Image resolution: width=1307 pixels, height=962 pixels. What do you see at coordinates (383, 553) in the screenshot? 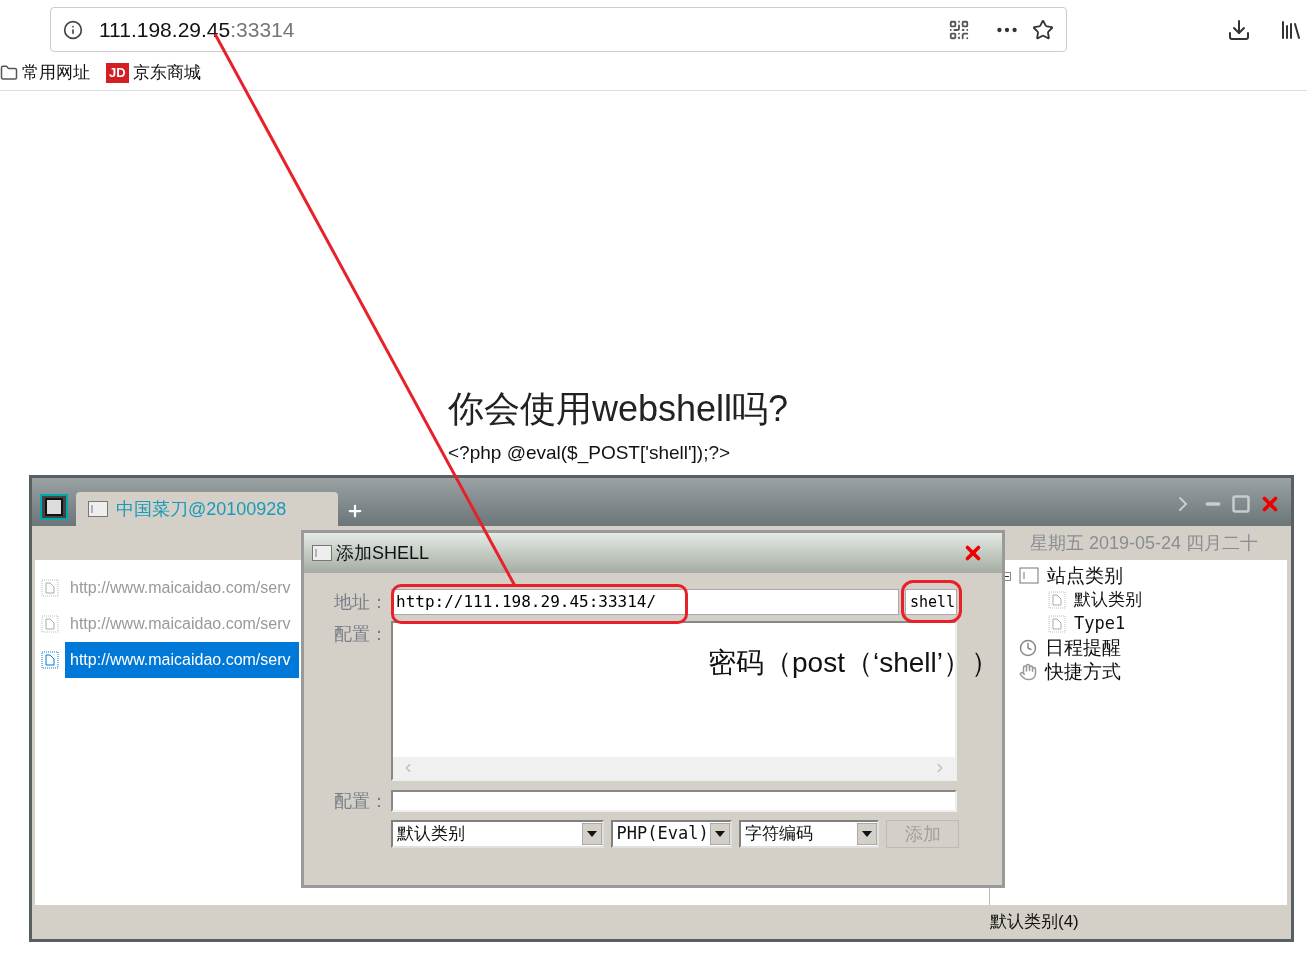
I see `dialog-title: 添加SHELL` at bounding box center [383, 553].